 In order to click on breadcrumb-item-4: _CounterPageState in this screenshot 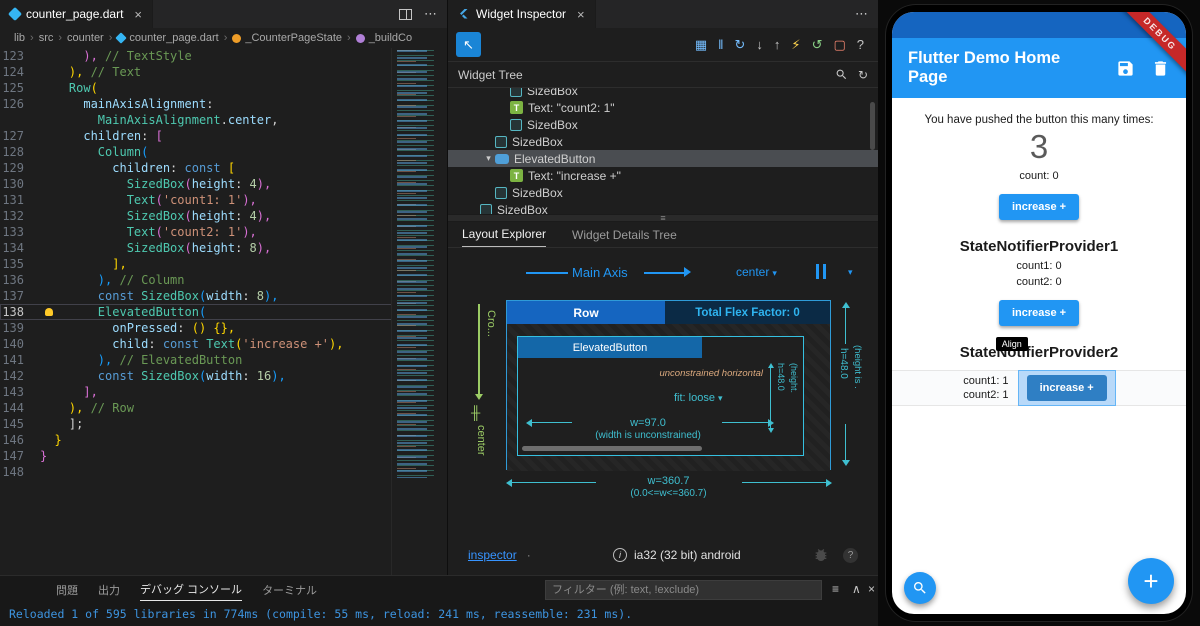, I will do `click(287, 38)`.